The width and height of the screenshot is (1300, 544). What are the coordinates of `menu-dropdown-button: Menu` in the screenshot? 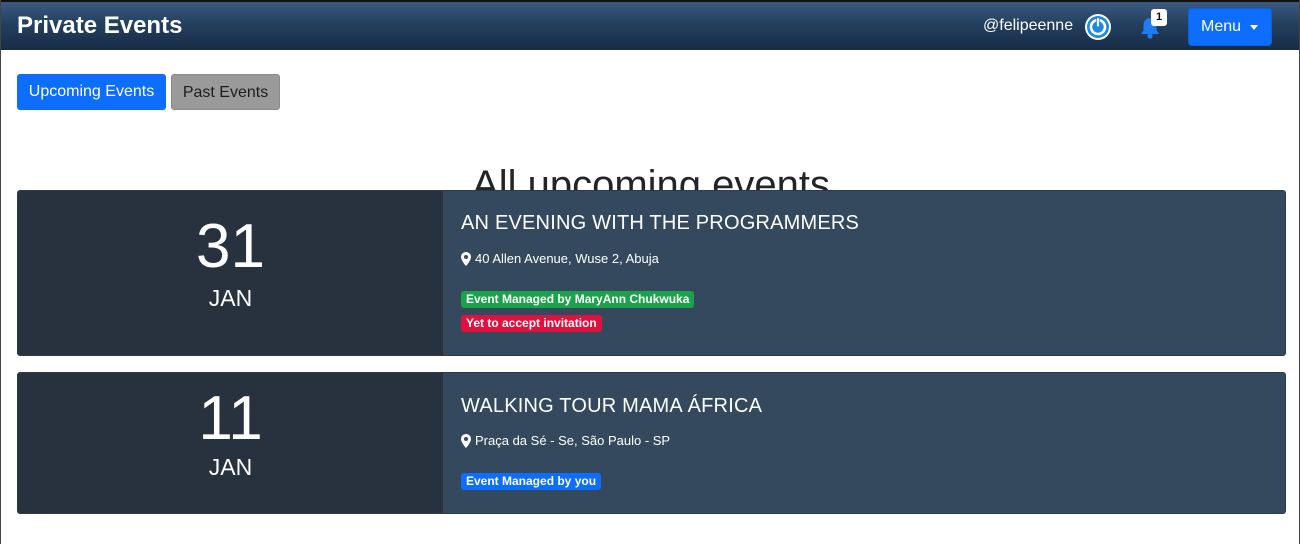 It's located at (1230, 27).